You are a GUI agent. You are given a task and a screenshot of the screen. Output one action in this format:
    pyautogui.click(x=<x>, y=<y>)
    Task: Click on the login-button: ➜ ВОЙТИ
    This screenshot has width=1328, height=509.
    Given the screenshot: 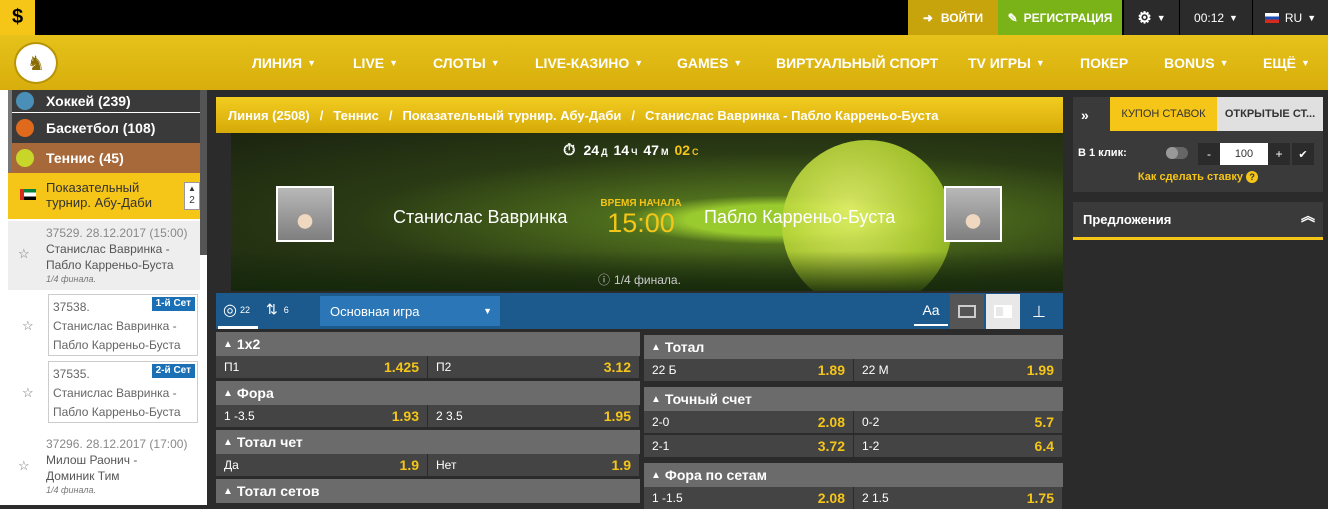 What is the action you would take?
    pyautogui.click(x=953, y=17)
    